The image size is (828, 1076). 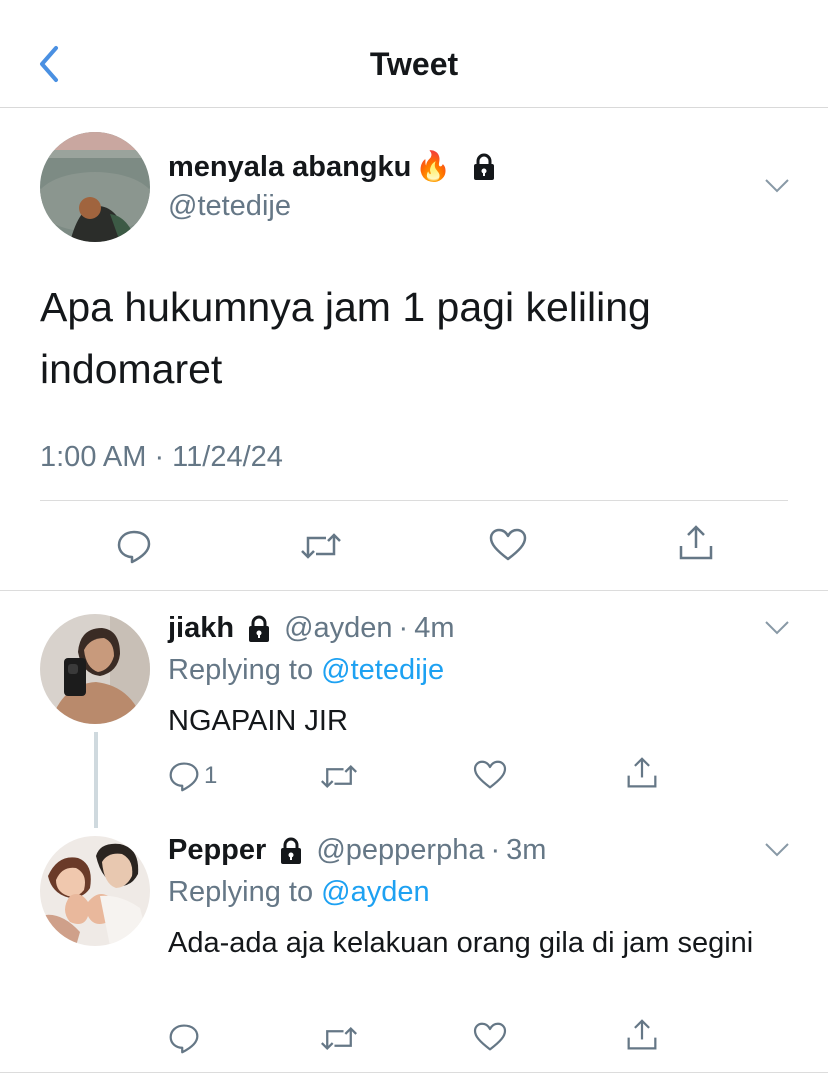 What do you see at coordinates (258, 721) in the screenshot?
I see `reply-text: NGAPAIN JIR` at bounding box center [258, 721].